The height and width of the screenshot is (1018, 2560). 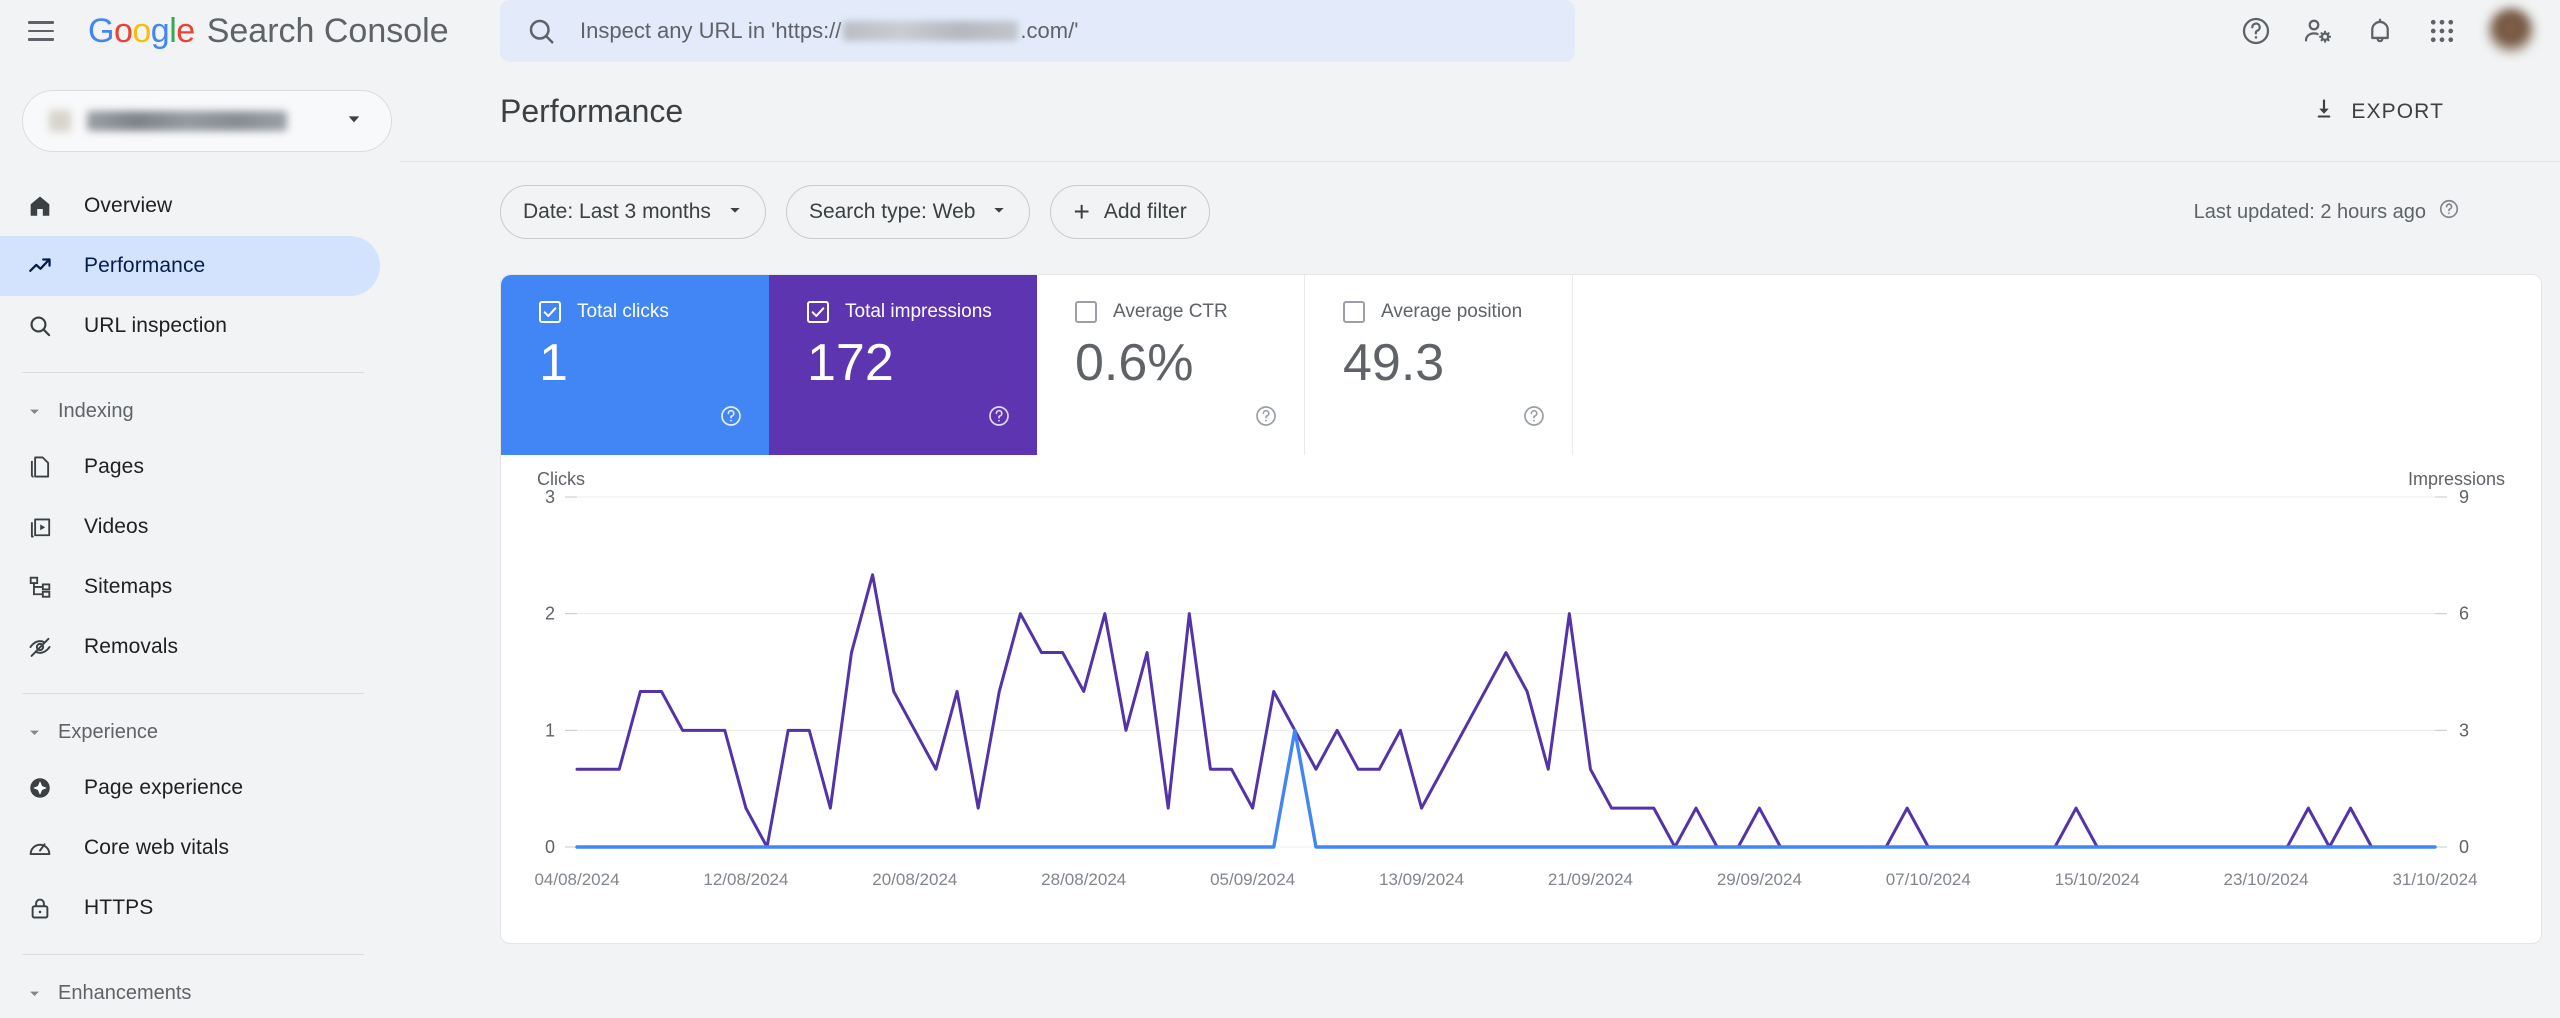 I want to click on property-favicon, so click(x=60, y=121).